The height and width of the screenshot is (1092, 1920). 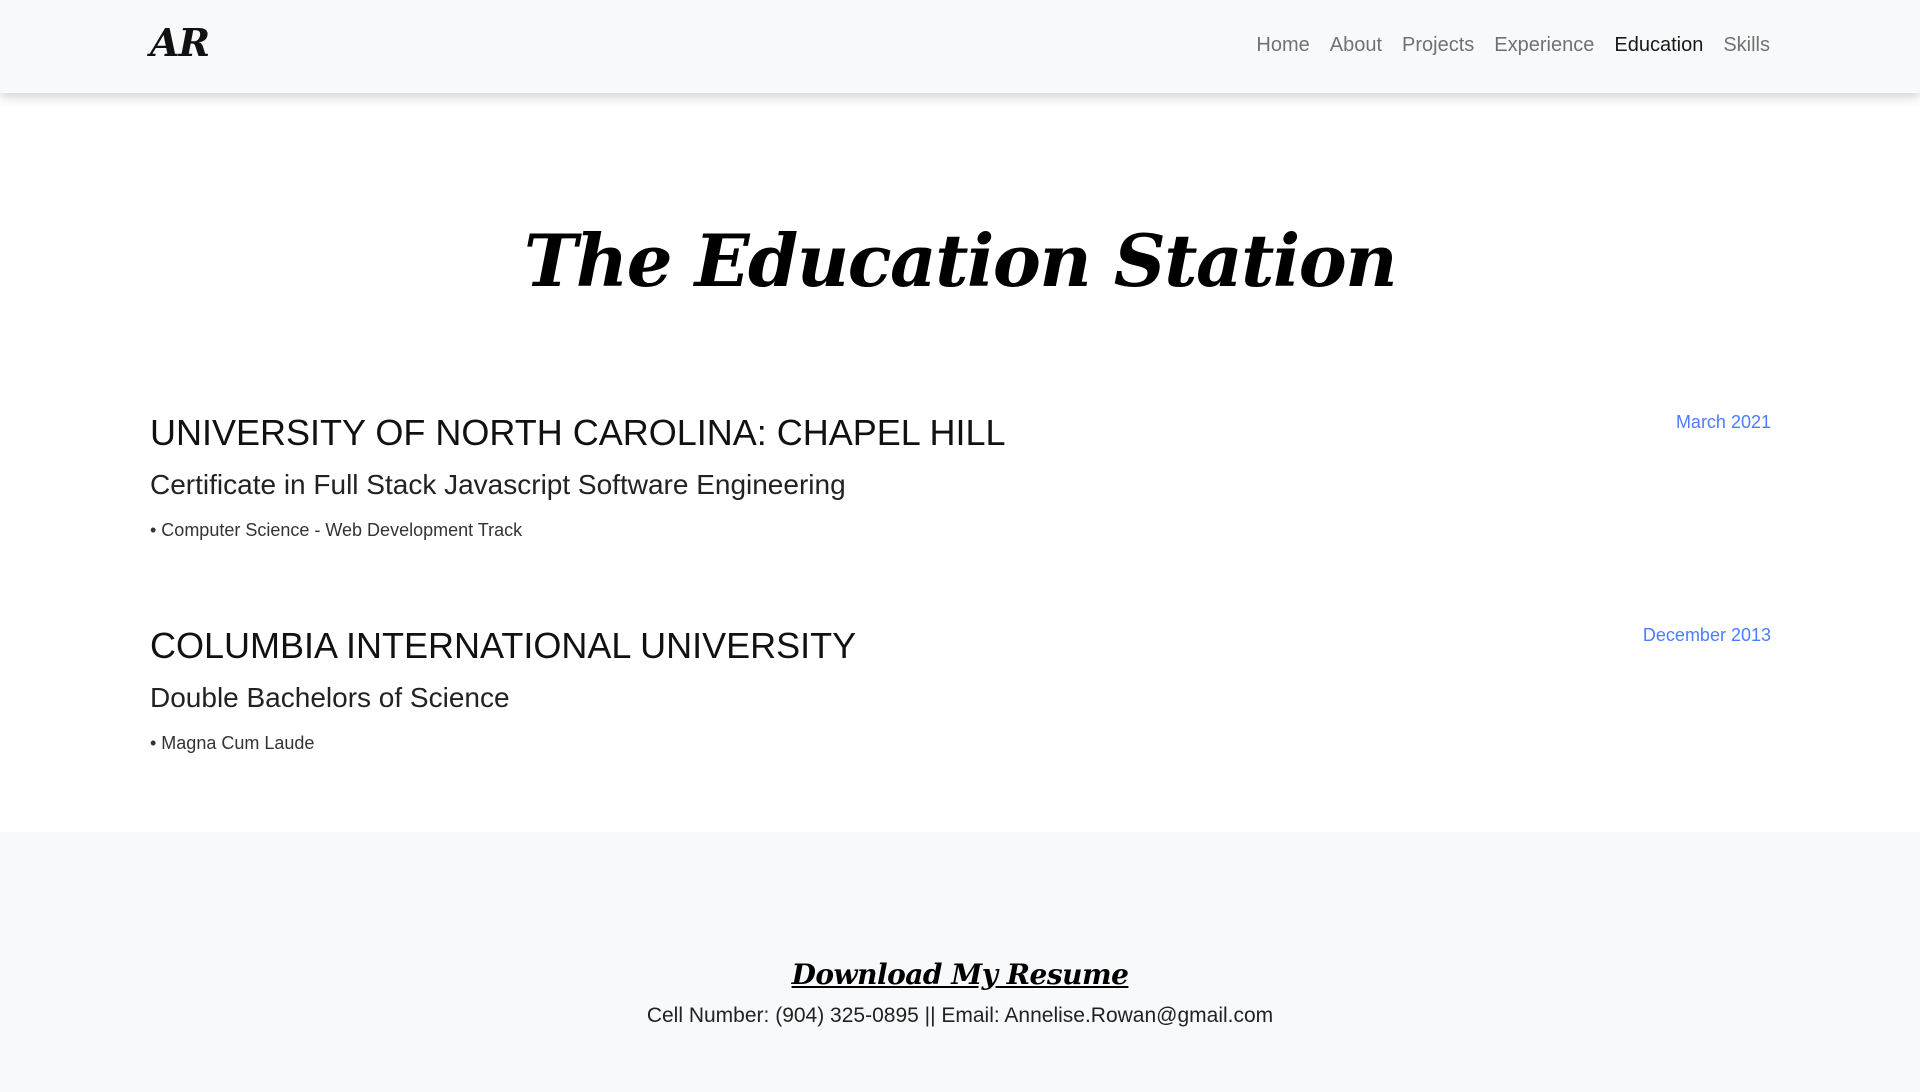 What do you see at coordinates (1723, 422) in the screenshot?
I see `education-date: March 2021` at bounding box center [1723, 422].